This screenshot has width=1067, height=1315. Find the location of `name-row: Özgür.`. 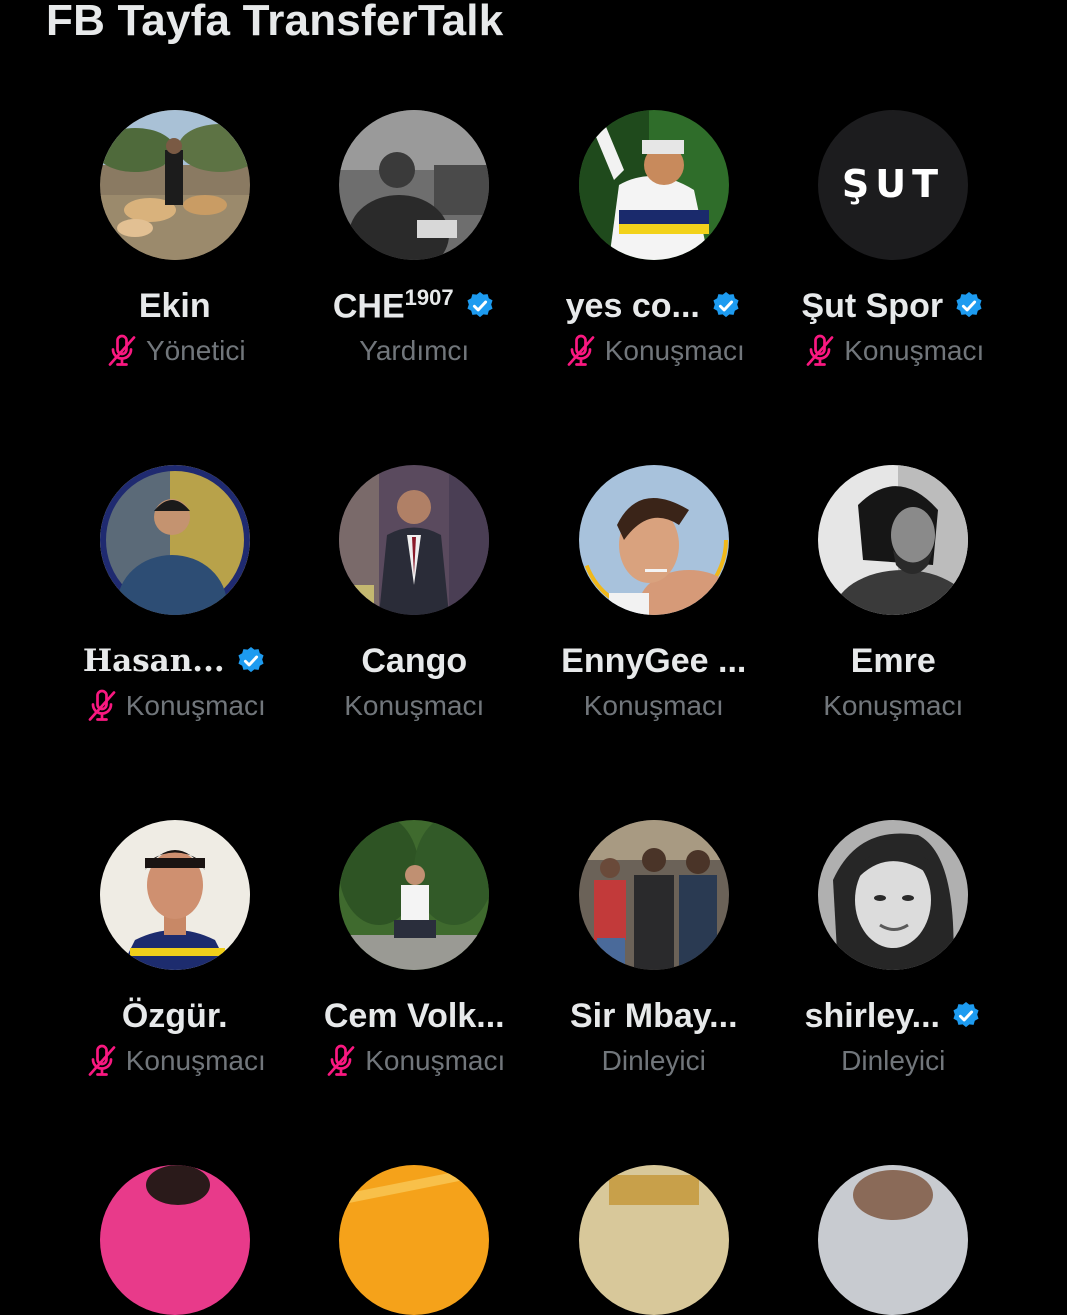

name-row: Özgür. is located at coordinates (175, 1016).